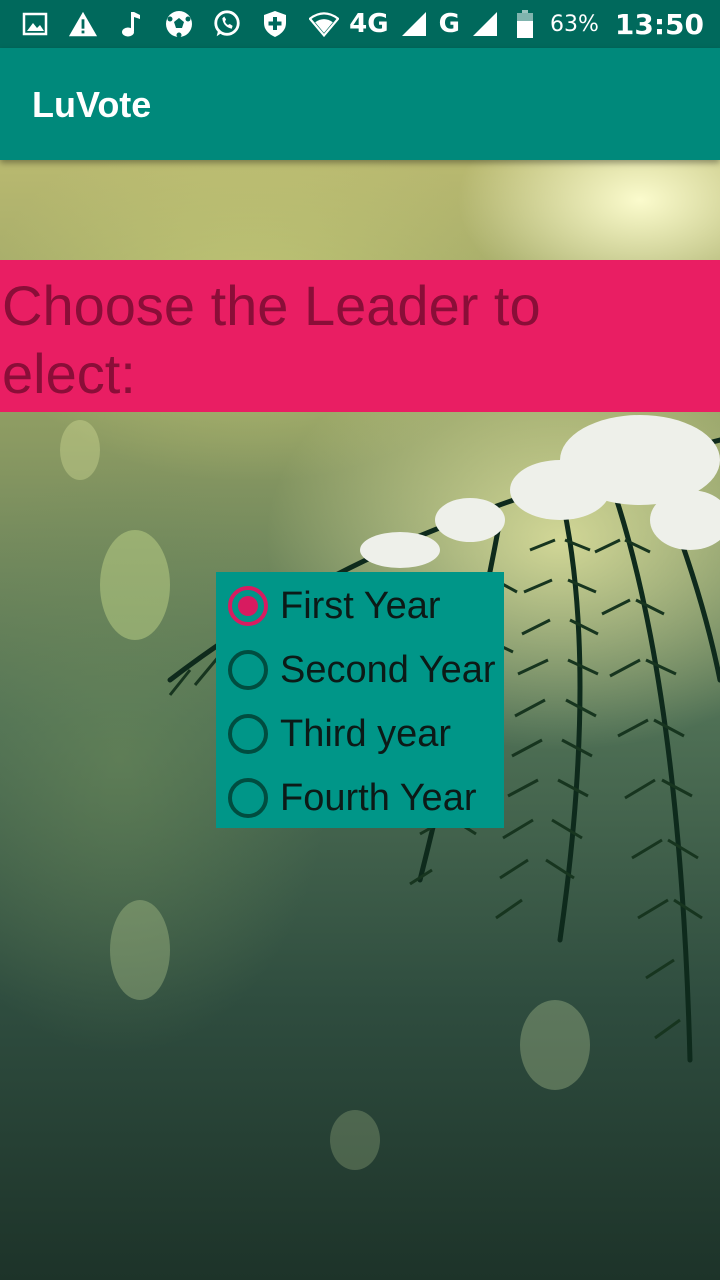  I want to click on carrier-label: G, so click(449, 24).